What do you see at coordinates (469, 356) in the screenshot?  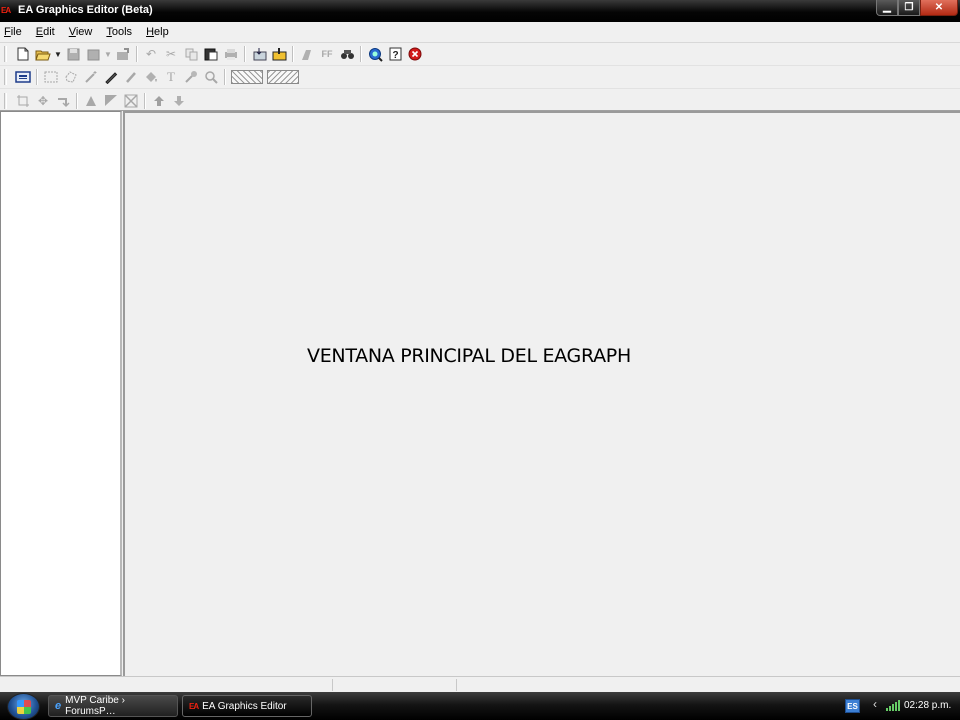 I see `canvas-caption: VENTANA PRINCIPAL DEL EAGRAPH` at bounding box center [469, 356].